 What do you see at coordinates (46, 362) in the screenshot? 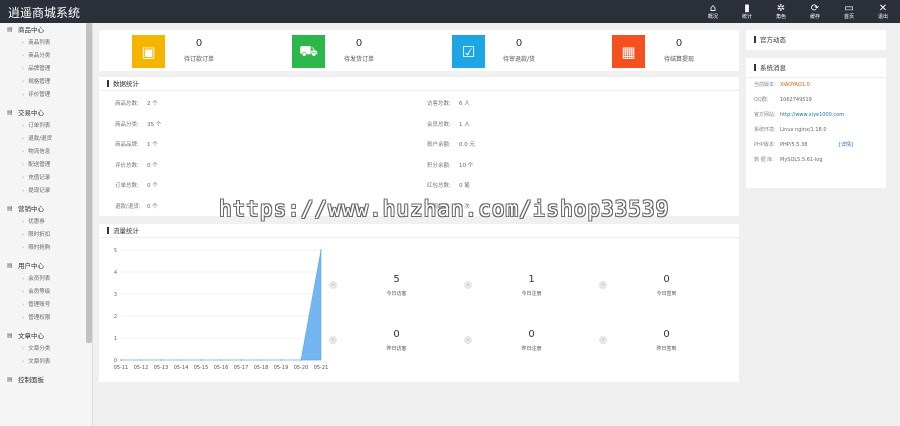
I see `sidebar-item: 文章列表` at bounding box center [46, 362].